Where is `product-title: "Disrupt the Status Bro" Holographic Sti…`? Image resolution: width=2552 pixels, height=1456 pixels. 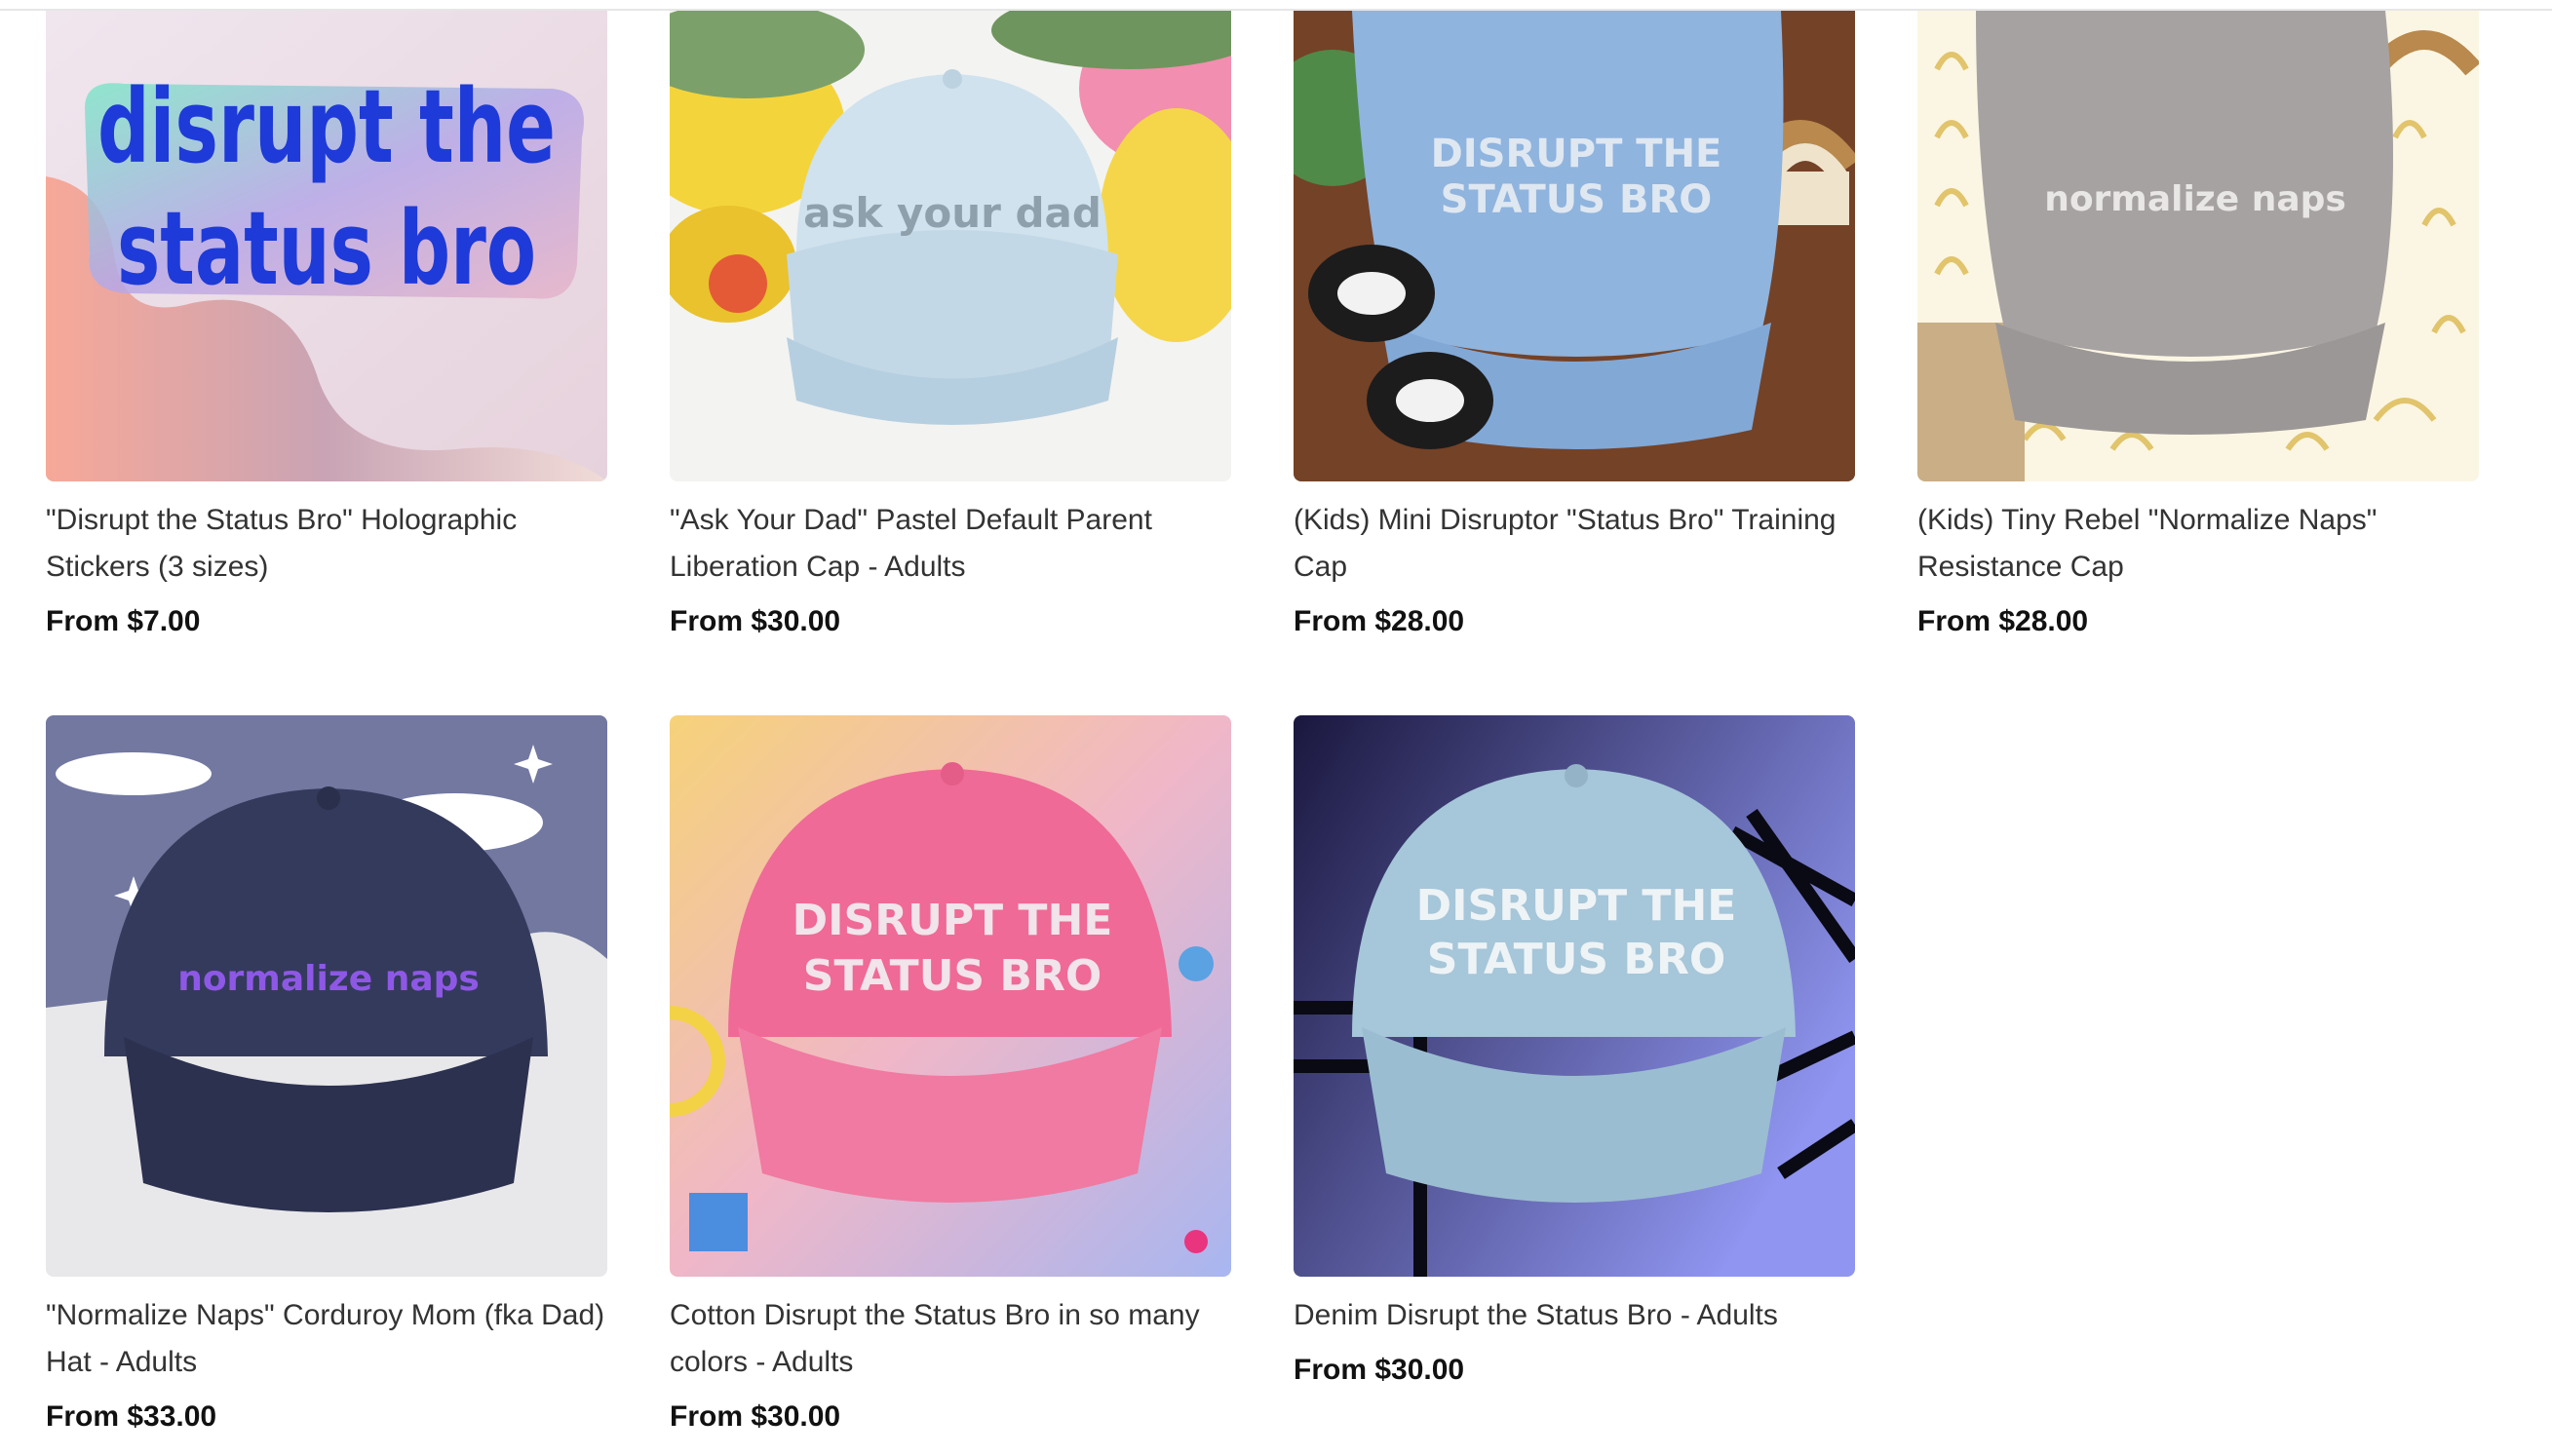
product-title: "Disrupt the Status Bro" Holographic Sti… is located at coordinates (334, 544).